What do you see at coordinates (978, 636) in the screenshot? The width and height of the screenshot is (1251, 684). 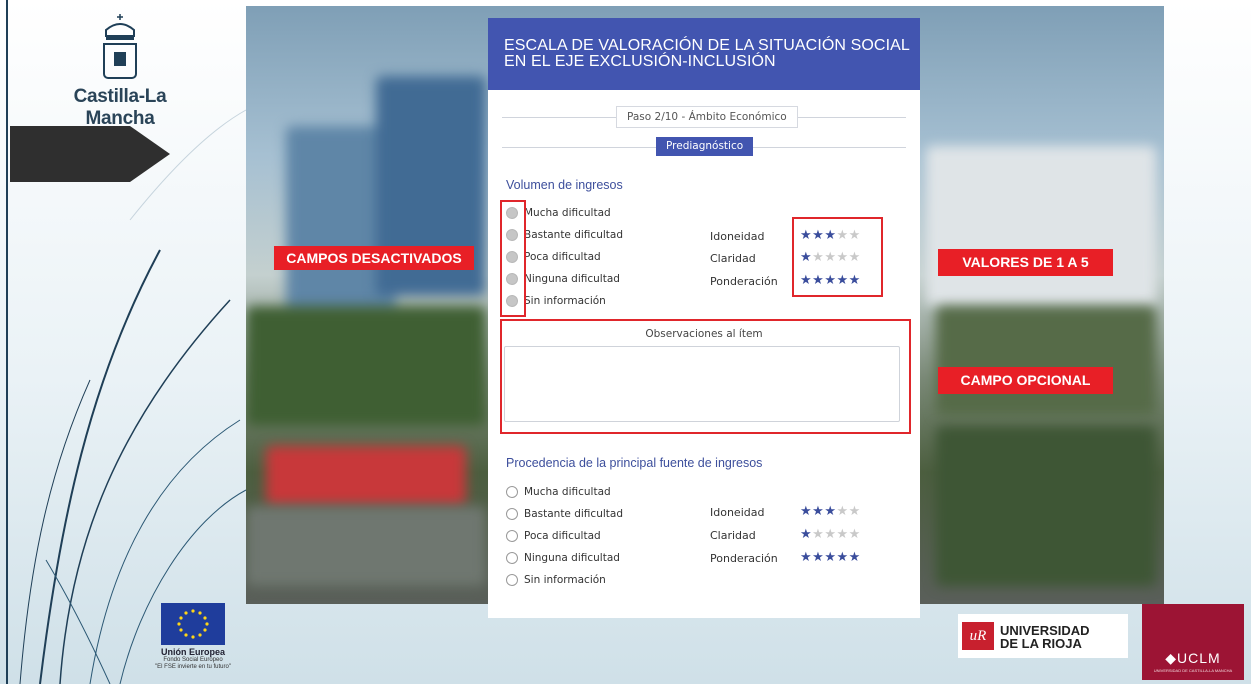 I see `ur-emblem-icon: uR` at bounding box center [978, 636].